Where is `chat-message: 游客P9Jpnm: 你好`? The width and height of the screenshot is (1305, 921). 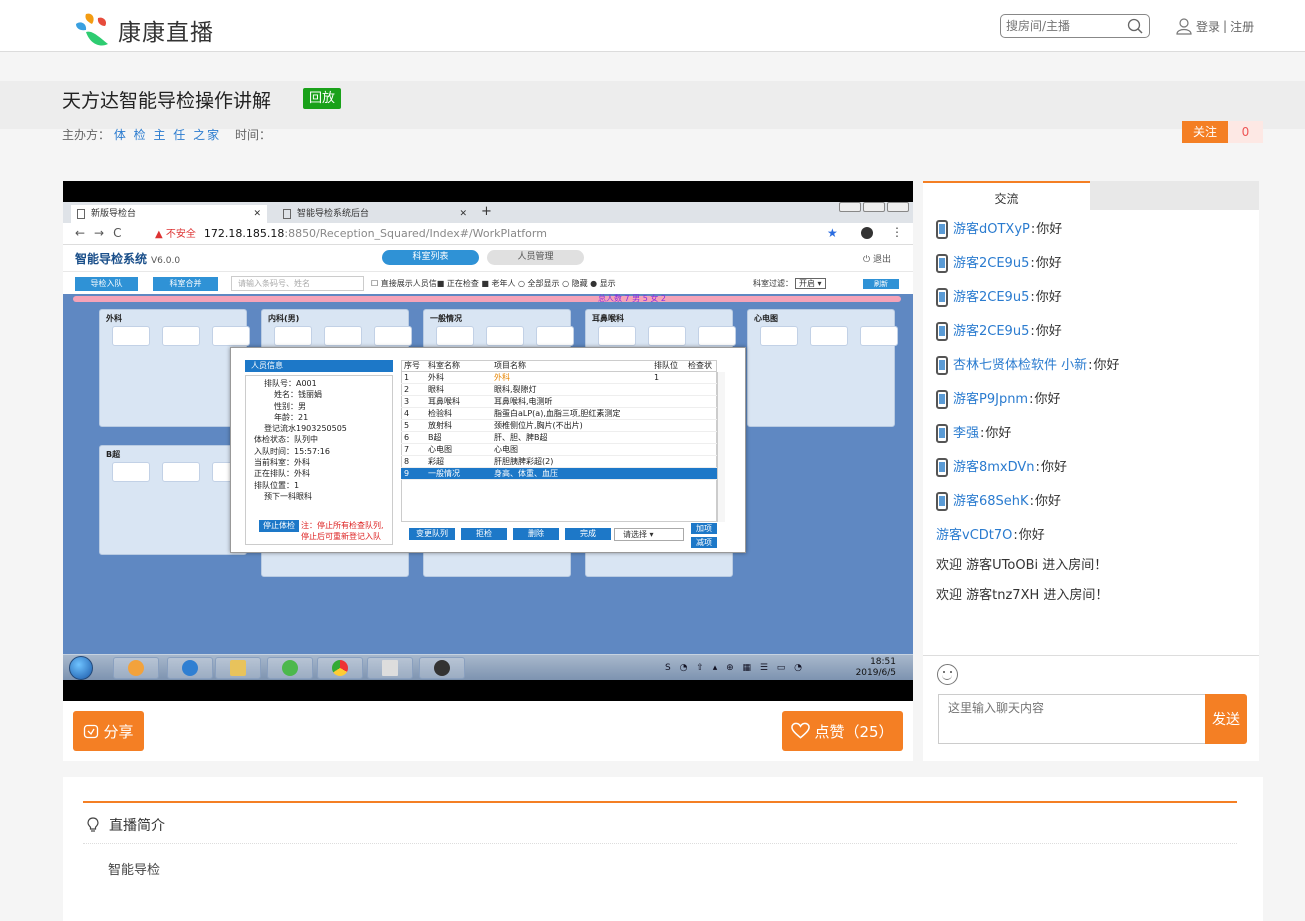
chat-message: 游客P9Jpnm: 你好 is located at coordinates (1096, 406).